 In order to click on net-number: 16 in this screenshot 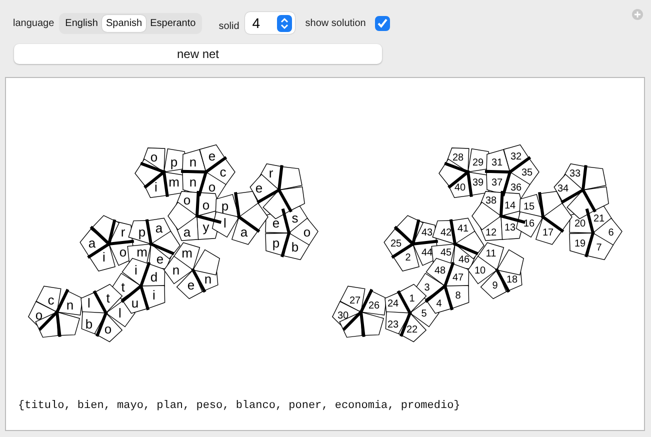, I will do `click(529, 224)`.